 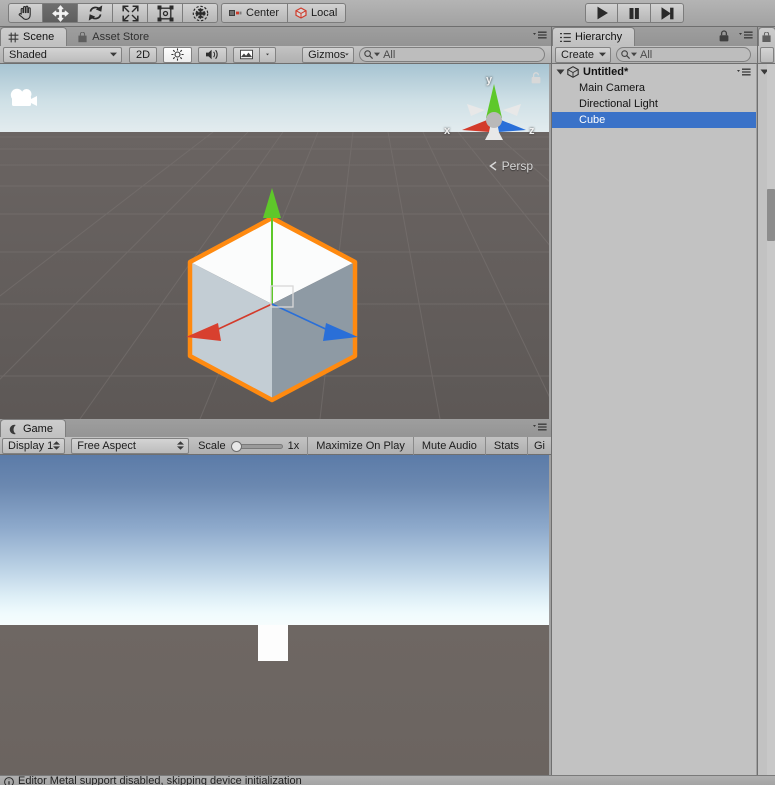 What do you see at coordinates (9, 781) in the screenshot?
I see `info-icon` at bounding box center [9, 781].